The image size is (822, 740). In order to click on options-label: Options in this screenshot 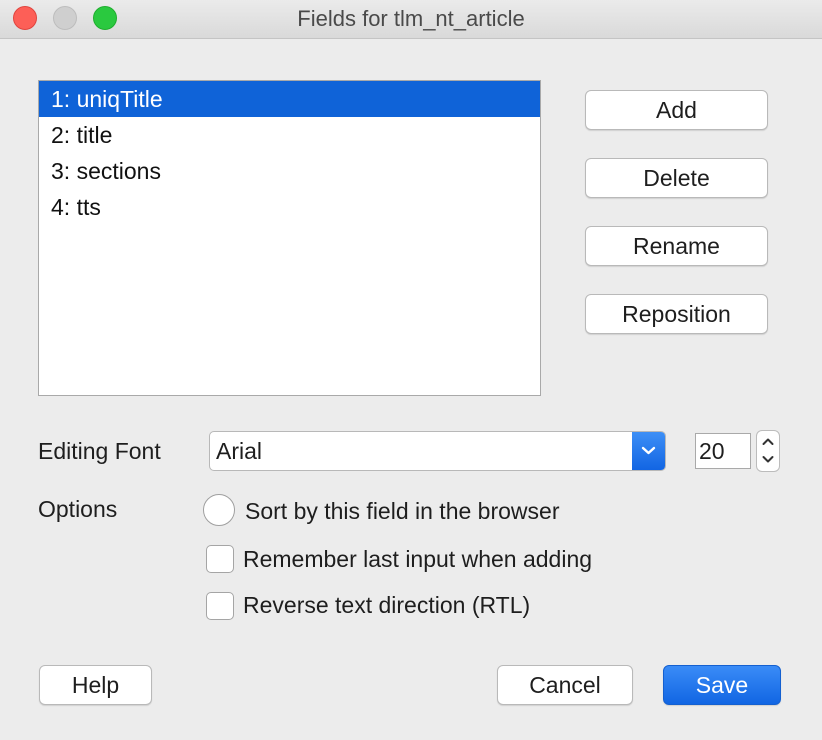, I will do `click(78, 509)`.